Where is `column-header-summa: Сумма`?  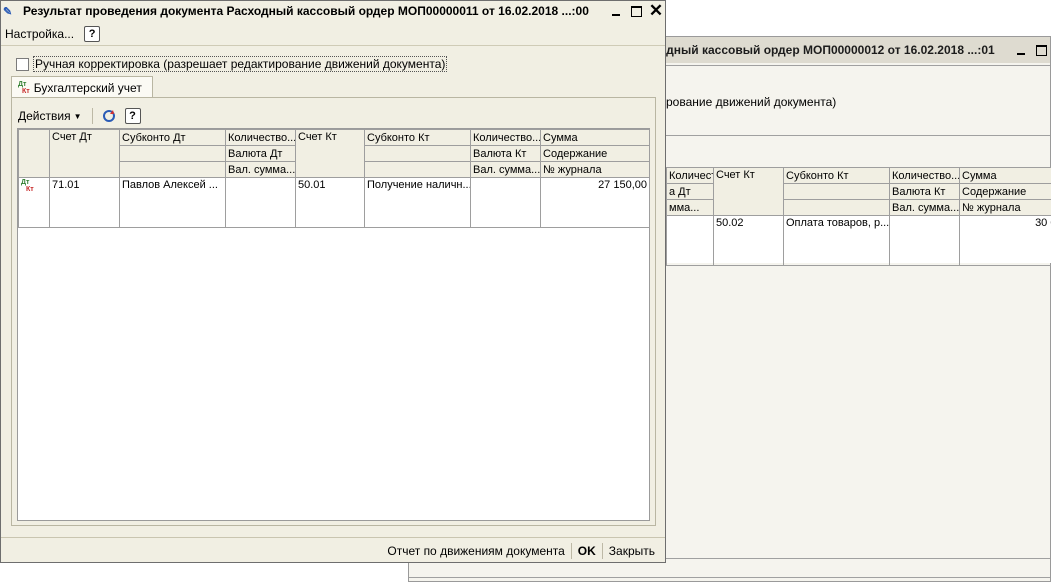
column-header-summa: Сумма is located at coordinates (595, 137).